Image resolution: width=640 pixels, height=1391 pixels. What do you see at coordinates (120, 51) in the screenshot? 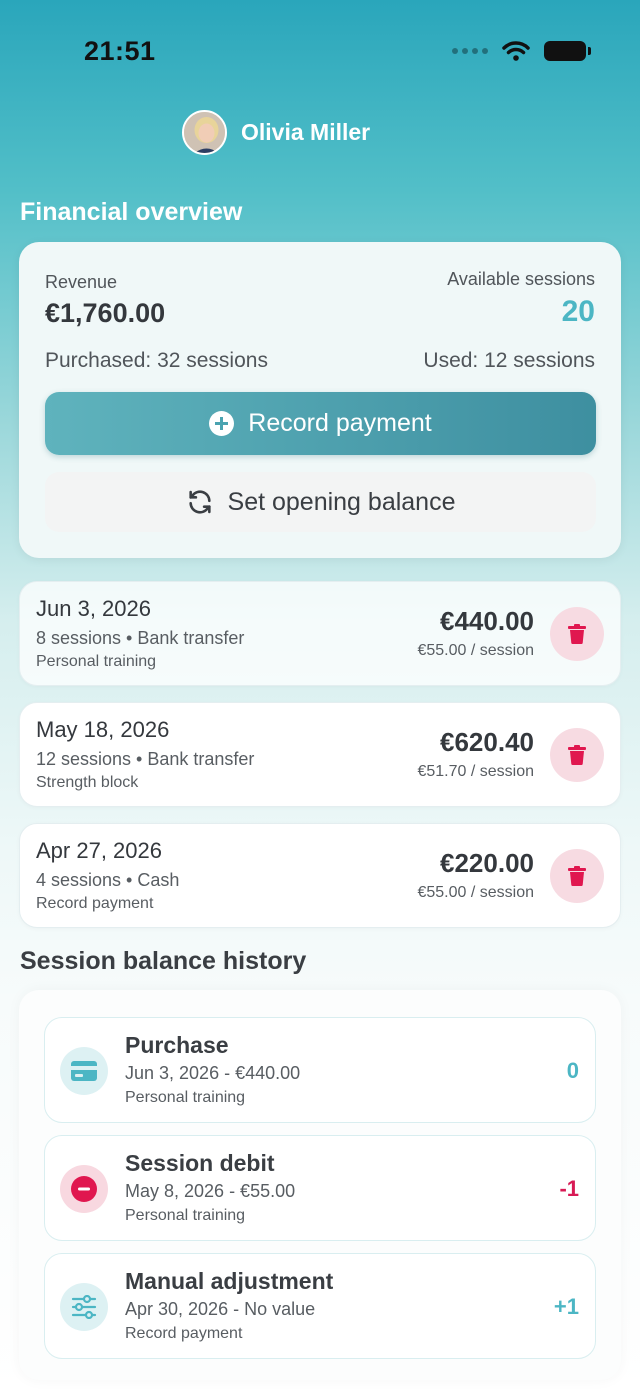
I see `status-time: 21:51` at bounding box center [120, 51].